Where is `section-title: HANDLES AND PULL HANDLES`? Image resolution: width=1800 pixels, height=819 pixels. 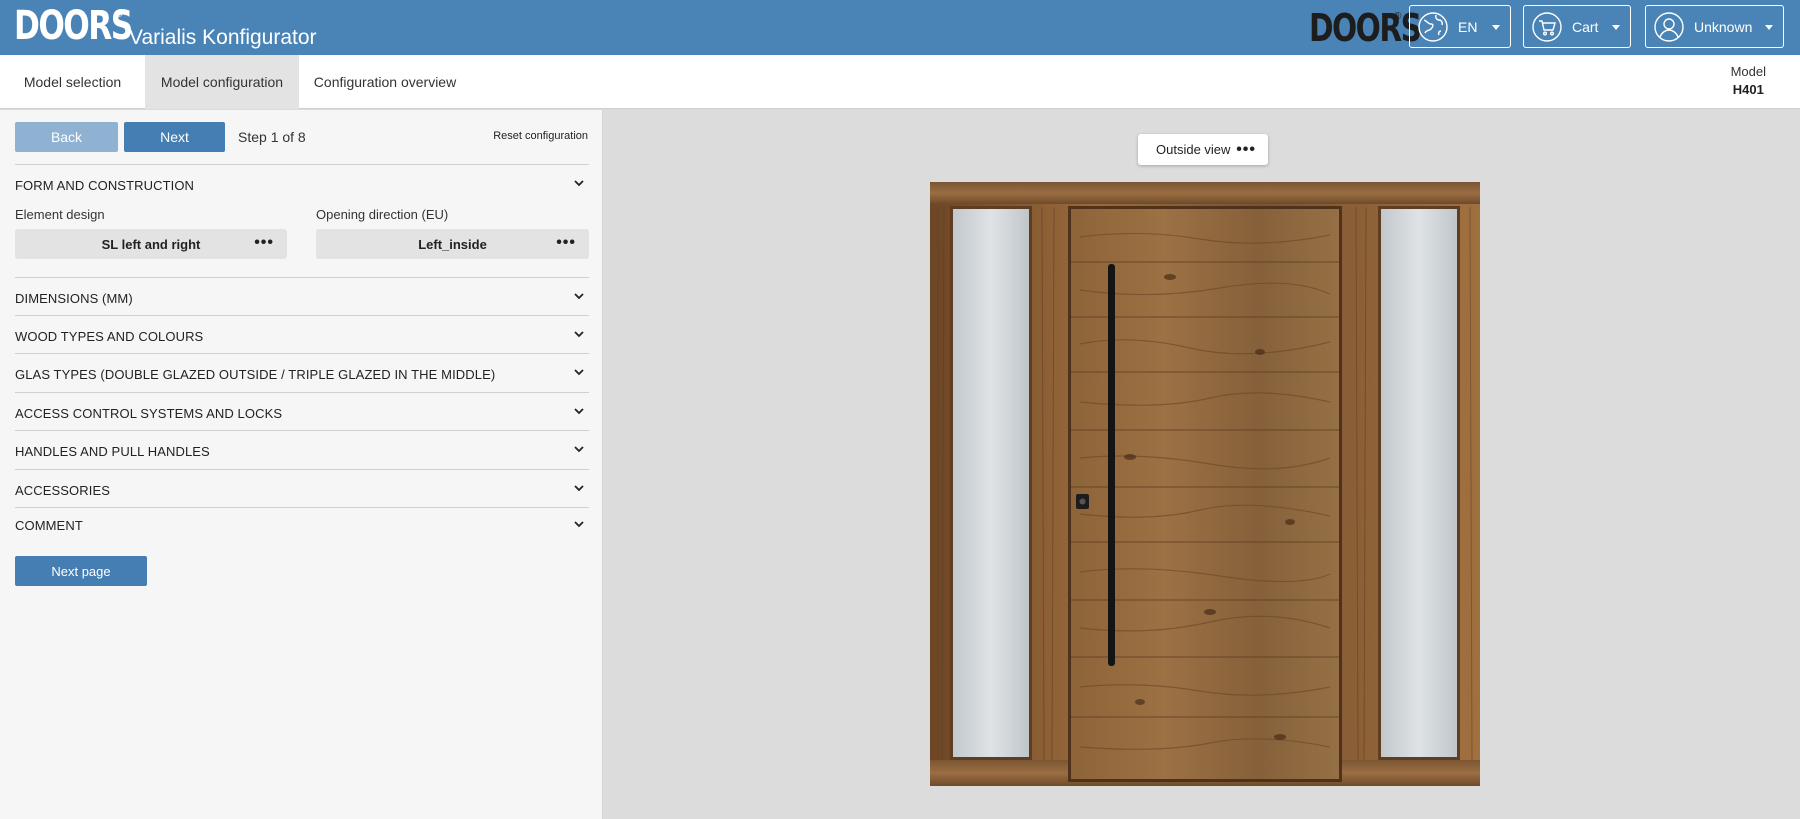 section-title: HANDLES AND PULL HANDLES is located at coordinates (112, 451).